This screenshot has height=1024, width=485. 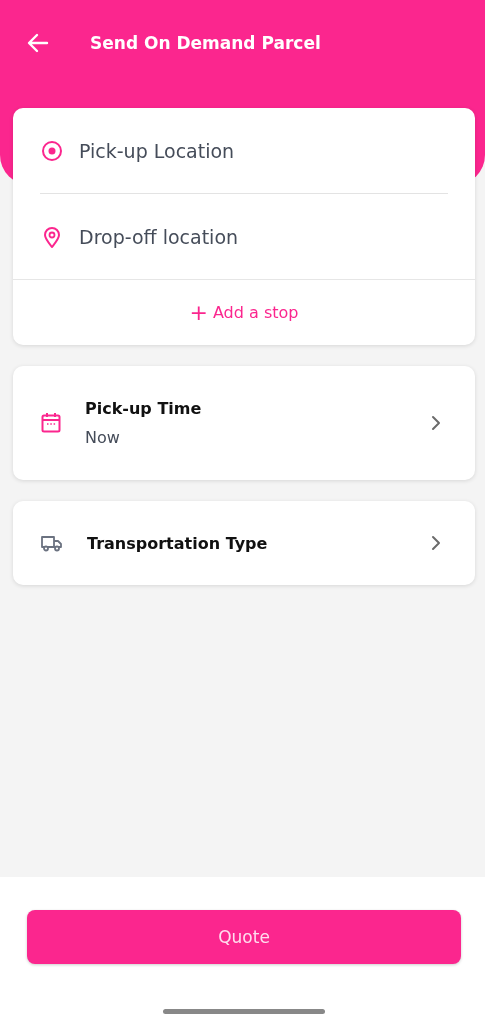 What do you see at coordinates (205, 43) in the screenshot?
I see `page-title: Send On Demand Parcel` at bounding box center [205, 43].